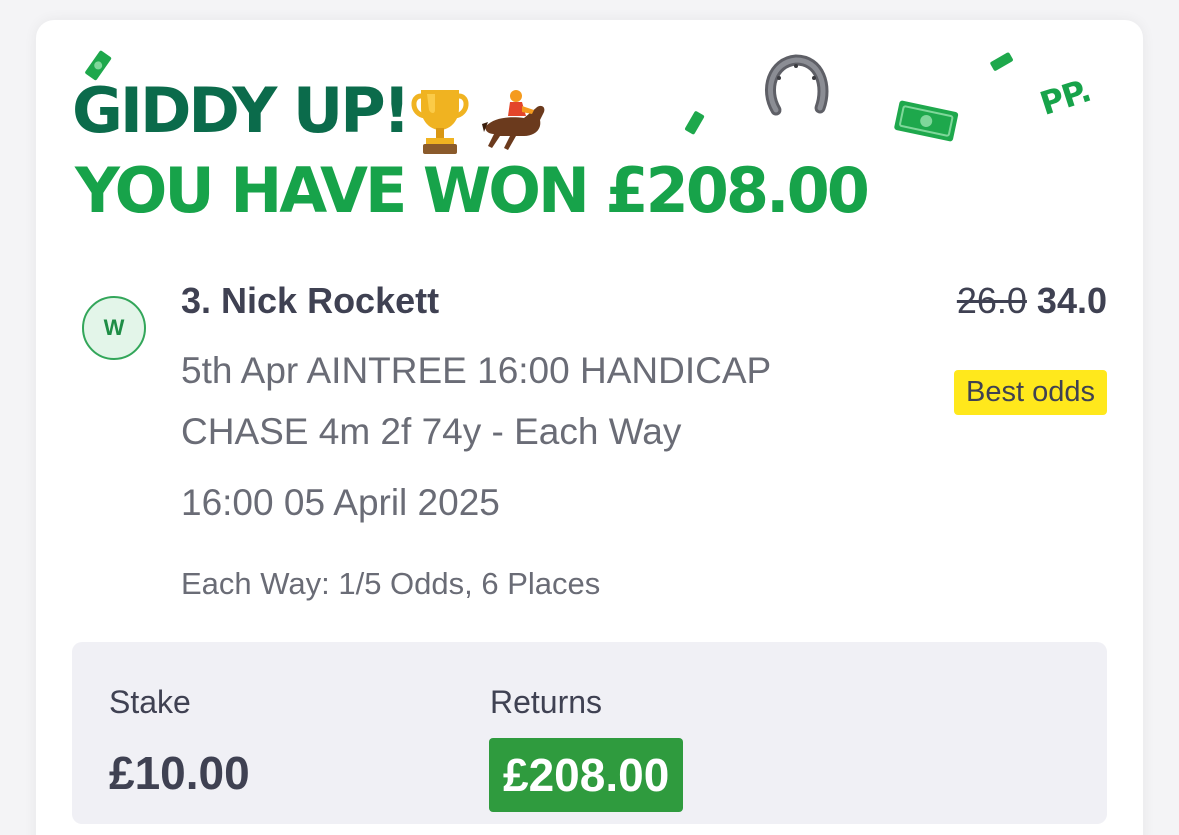  Describe the element at coordinates (114, 328) in the screenshot. I see `win-result-badge: W` at that location.